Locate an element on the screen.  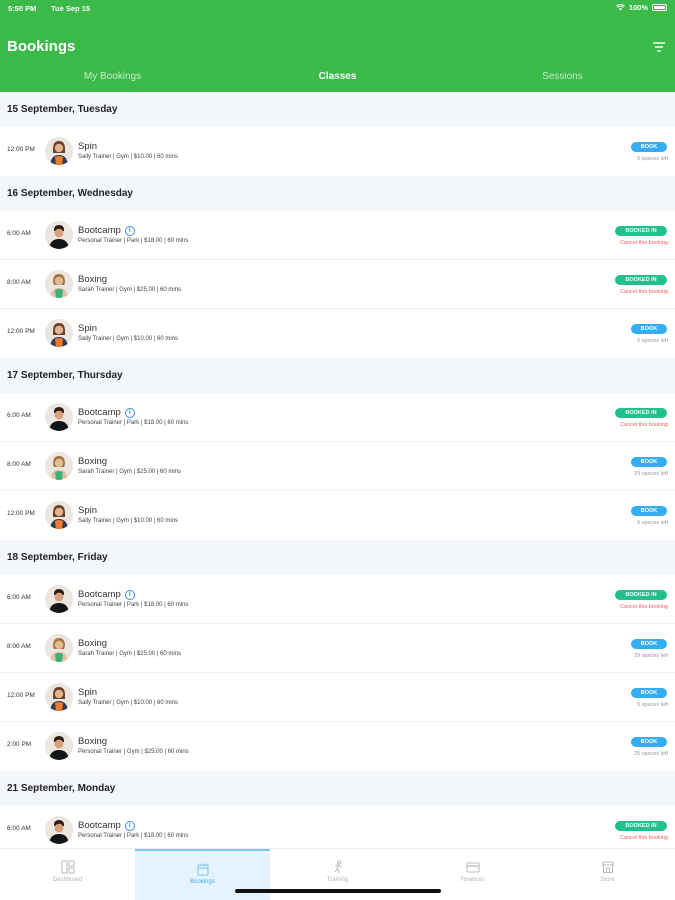
class-name-group: Spin is located at coordinates (87, 692).